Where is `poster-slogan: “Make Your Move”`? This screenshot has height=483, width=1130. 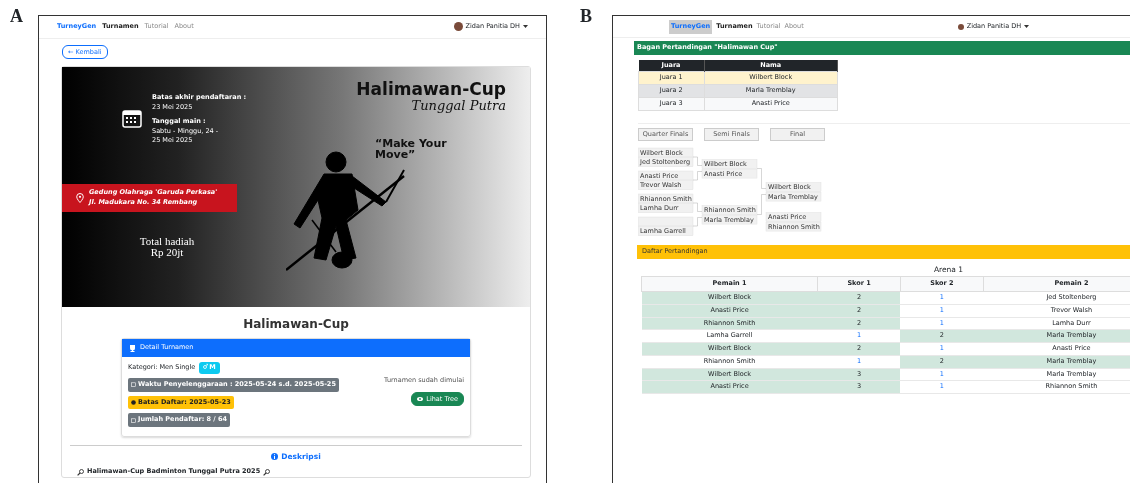
poster-slogan: “Make Your Move” is located at coordinates (411, 148).